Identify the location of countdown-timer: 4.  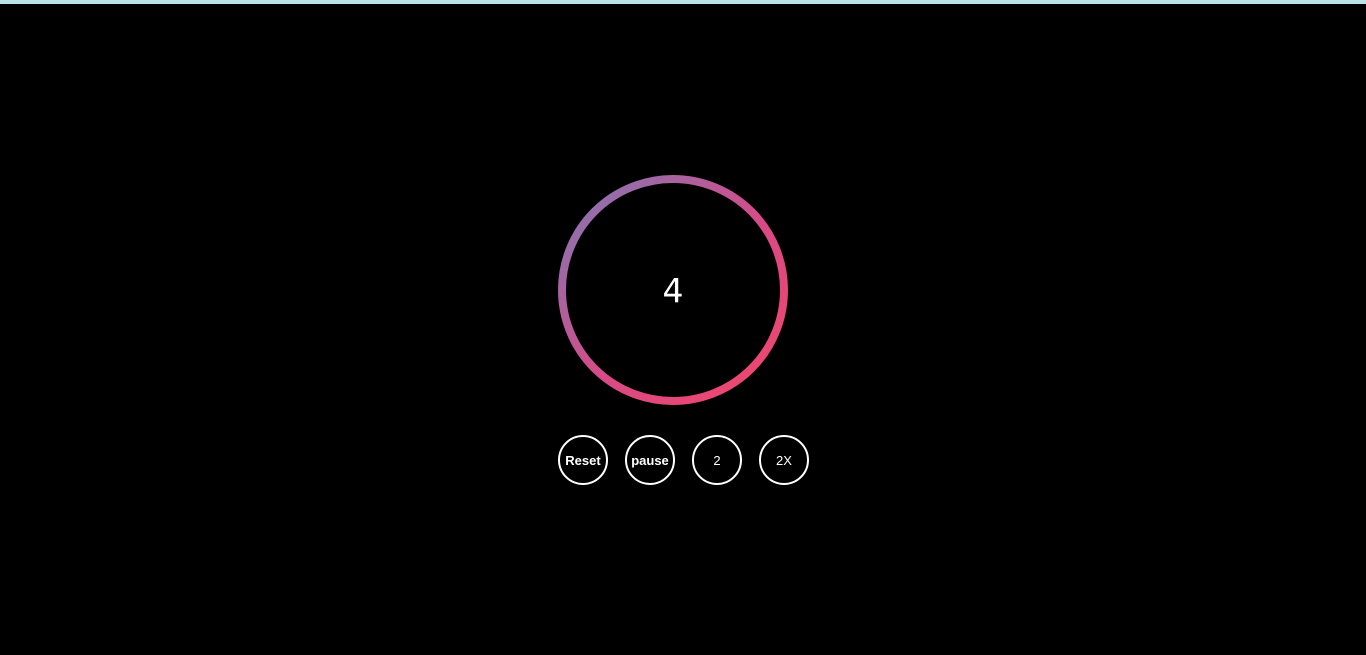
(673, 290).